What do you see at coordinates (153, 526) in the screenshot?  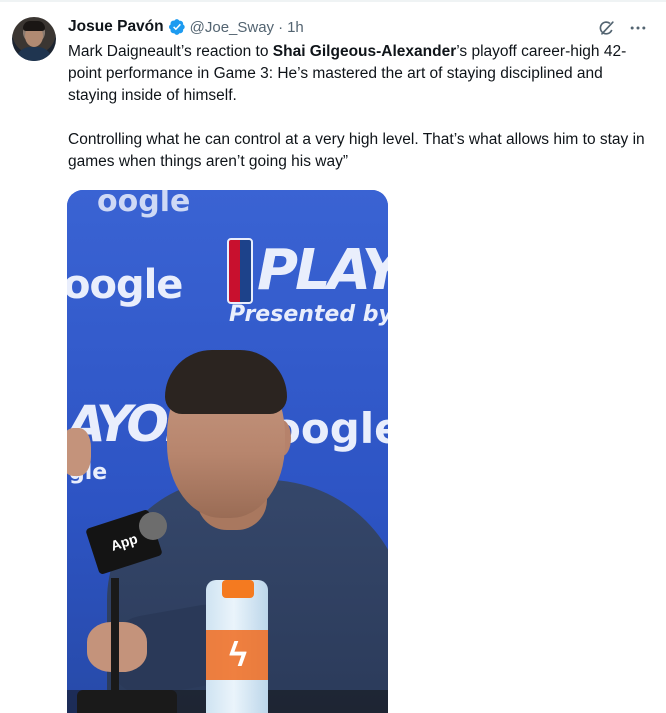 I see `microphone-head` at bounding box center [153, 526].